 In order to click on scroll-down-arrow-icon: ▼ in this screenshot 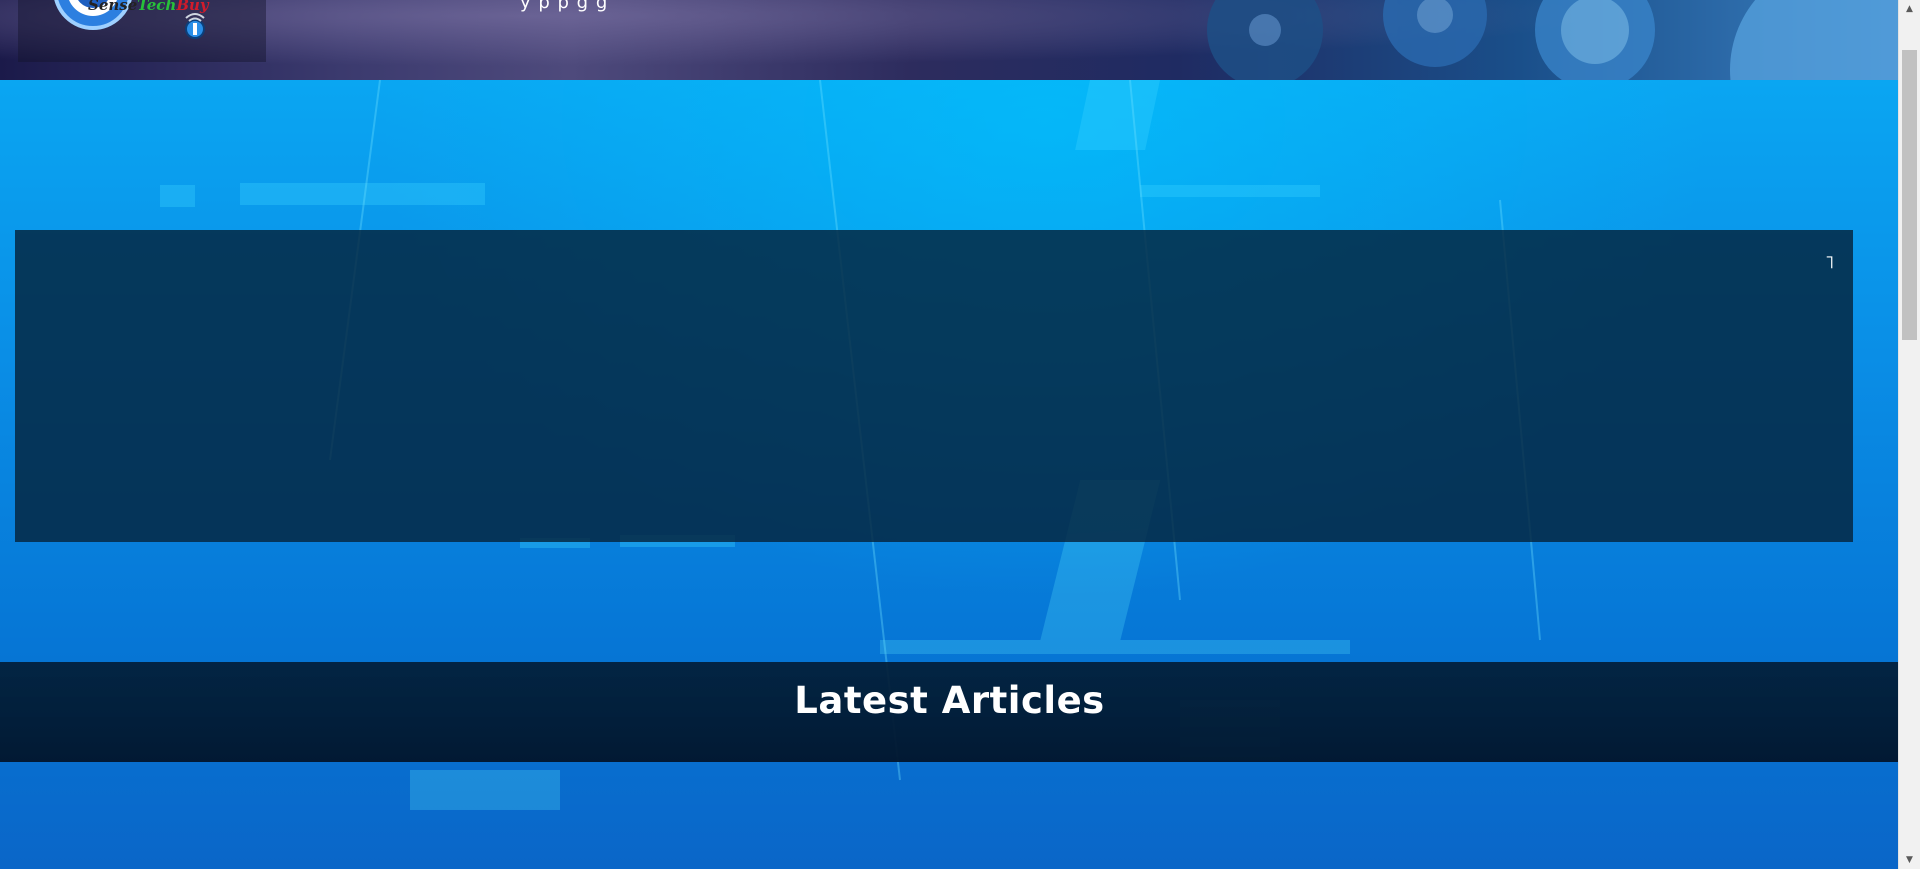, I will do `click(1909, 860)`.